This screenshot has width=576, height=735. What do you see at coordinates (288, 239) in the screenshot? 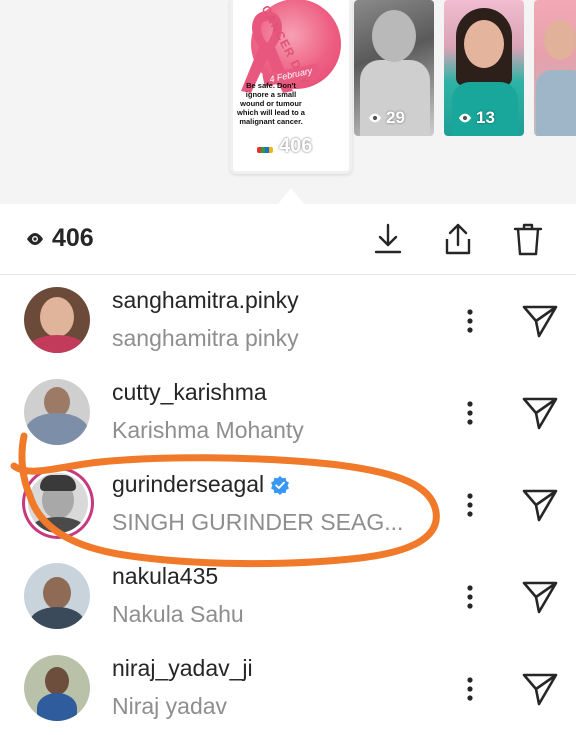
I see `viewers-header: 406` at bounding box center [288, 239].